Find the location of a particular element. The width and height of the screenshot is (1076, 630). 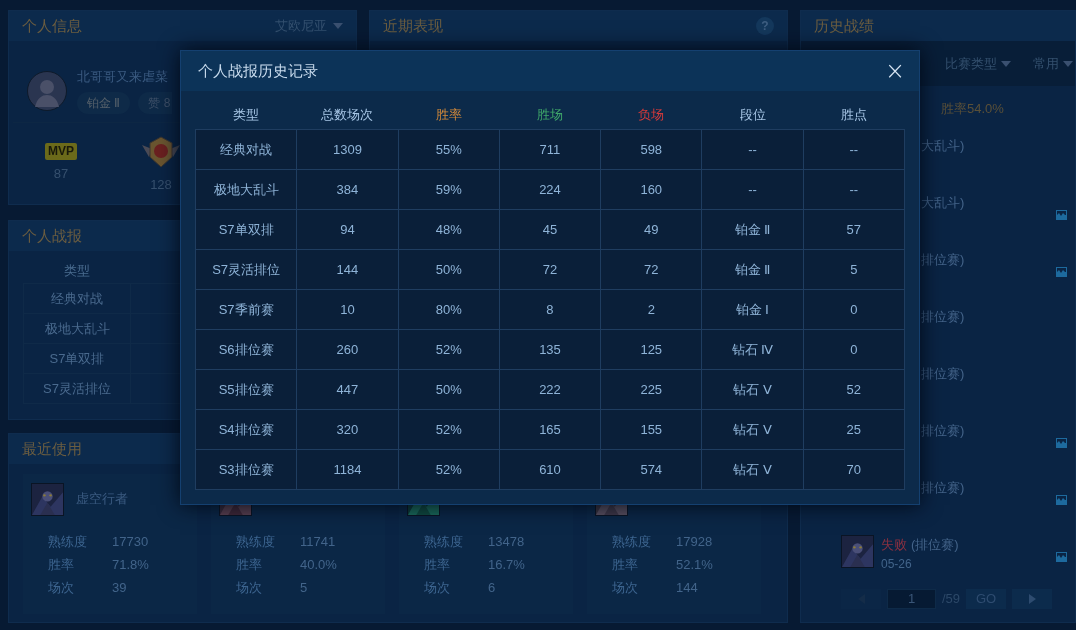

avatar is located at coordinates (47, 90).